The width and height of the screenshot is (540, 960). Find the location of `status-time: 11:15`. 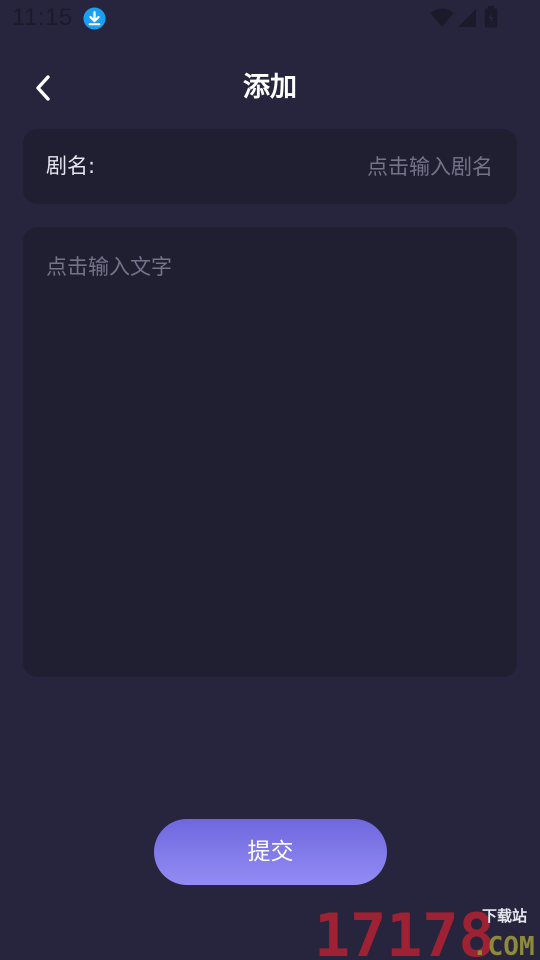

status-time: 11:15 is located at coordinates (42, 17).